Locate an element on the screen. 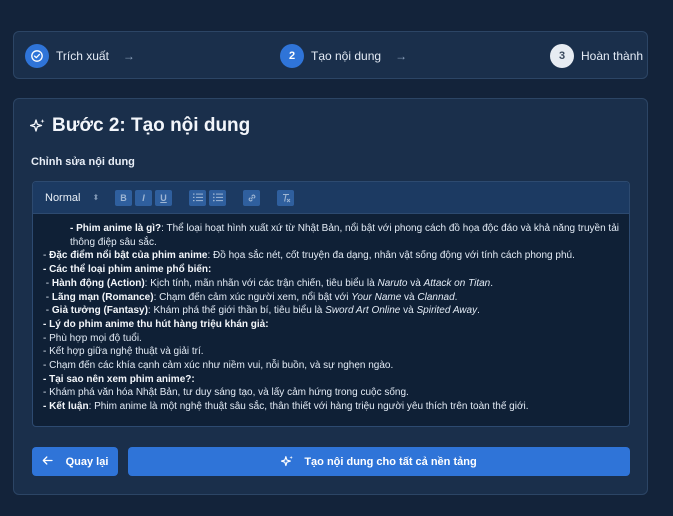 The height and width of the screenshot is (516, 673). content-bold: Tại sao nên xem phim anime?: is located at coordinates (122, 379).